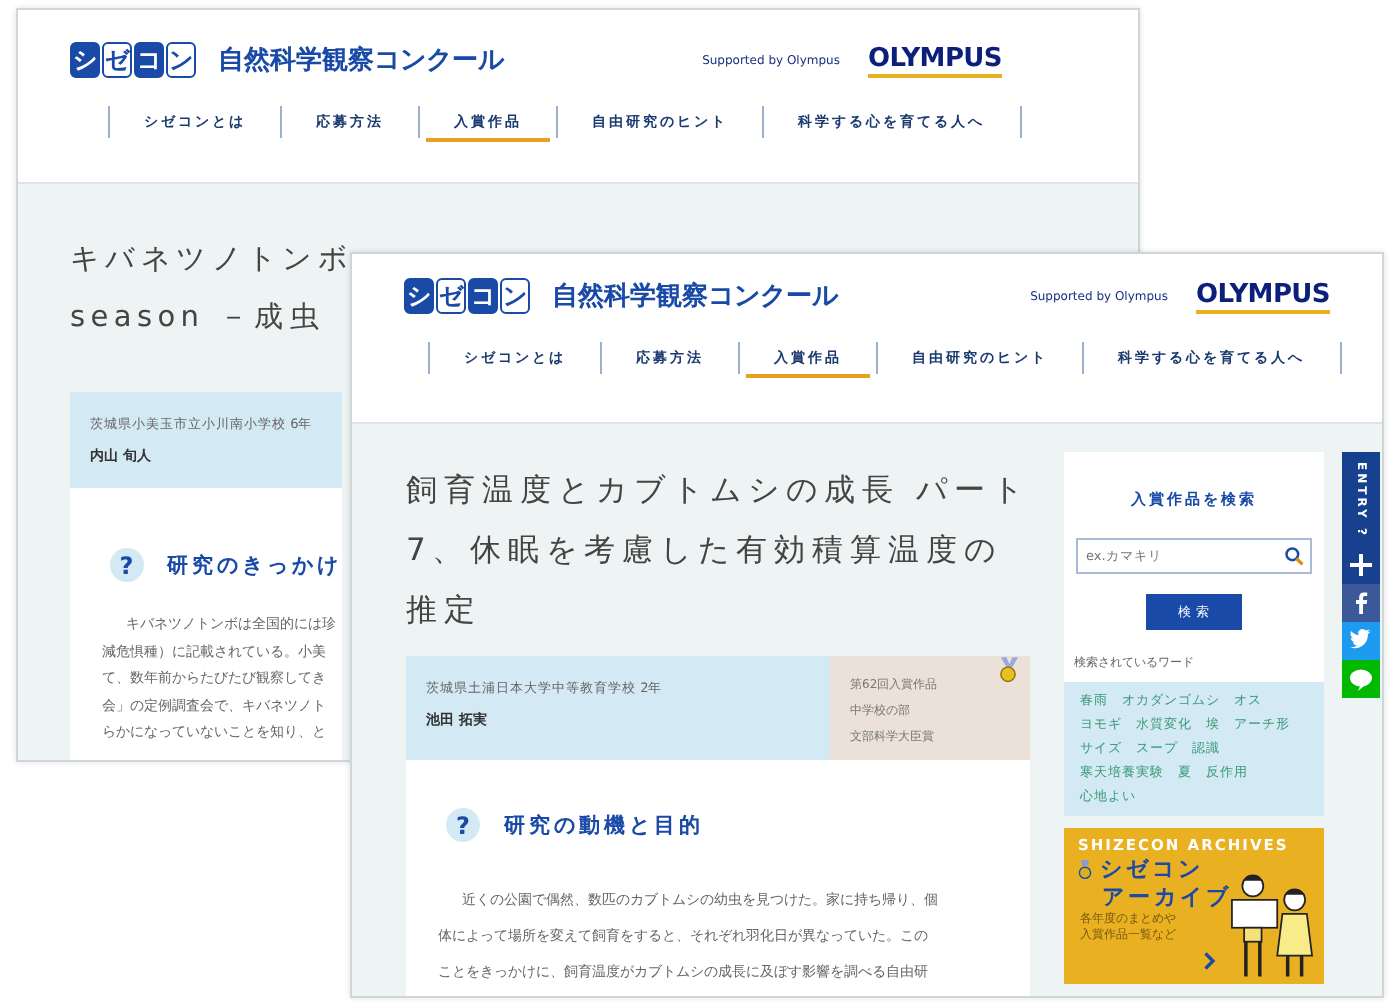 Image resolution: width=1400 pixels, height=1006 pixels. Describe the element at coordinates (1152, 870) in the screenshot. I see `archive-heading: シゼコン` at that location.